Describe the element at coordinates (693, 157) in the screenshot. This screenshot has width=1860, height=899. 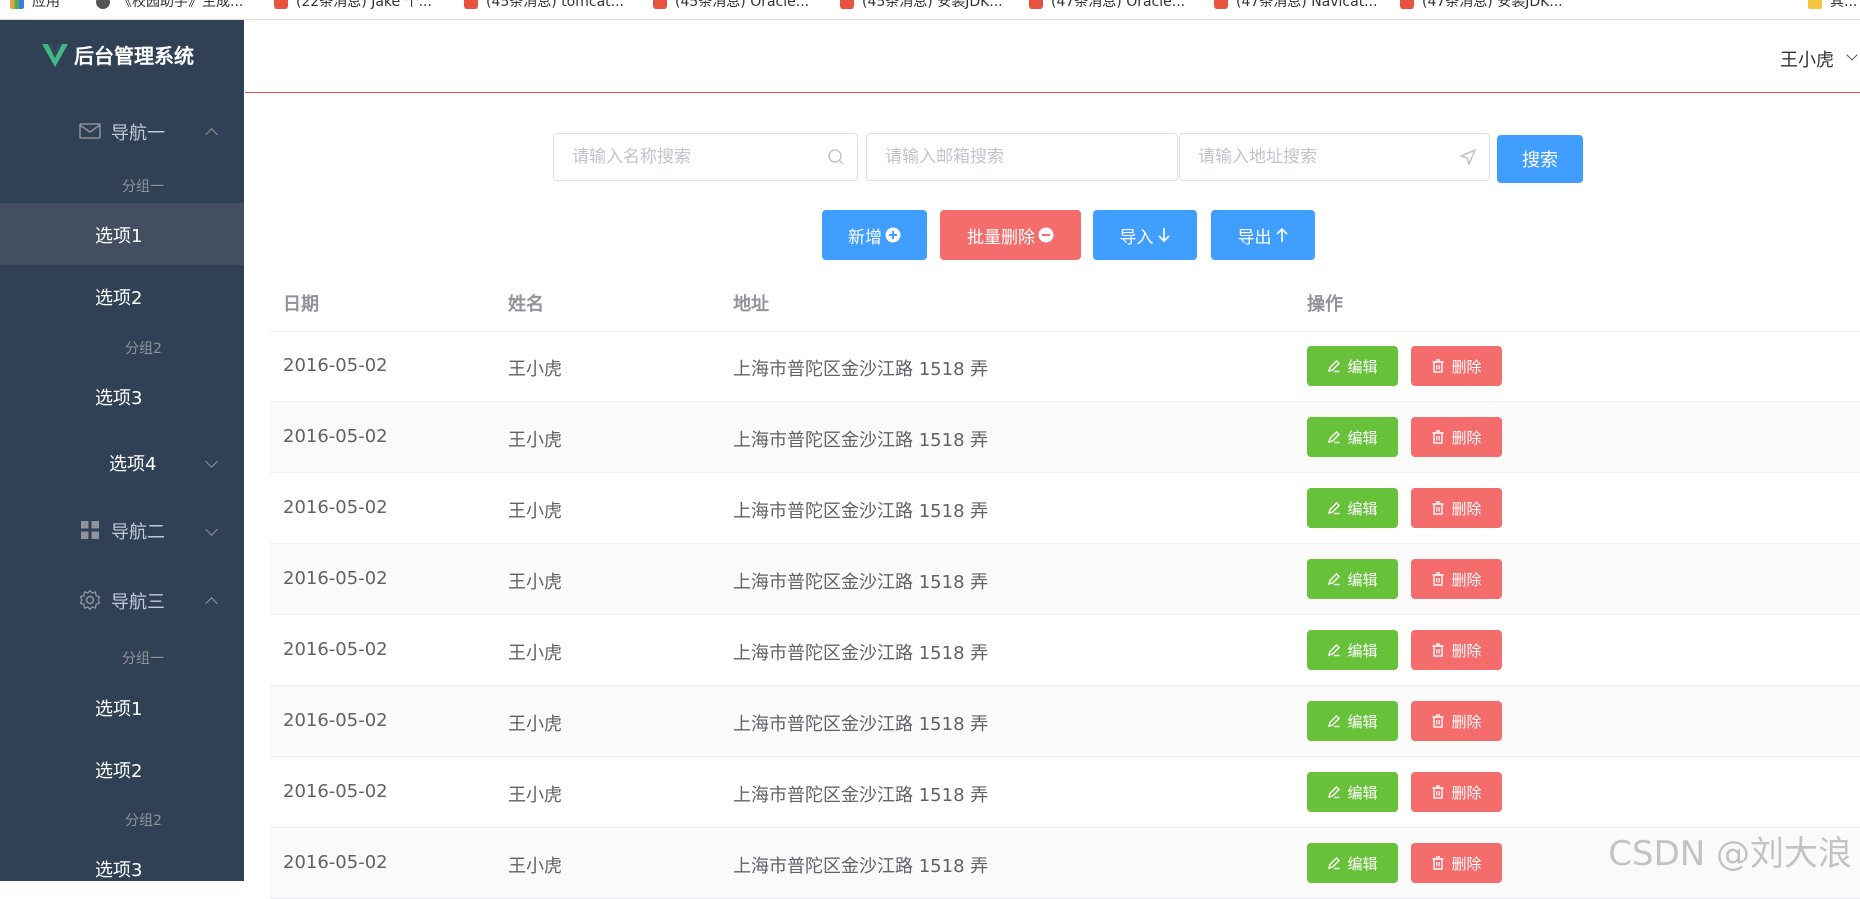
I see `name-search-input` at that location.